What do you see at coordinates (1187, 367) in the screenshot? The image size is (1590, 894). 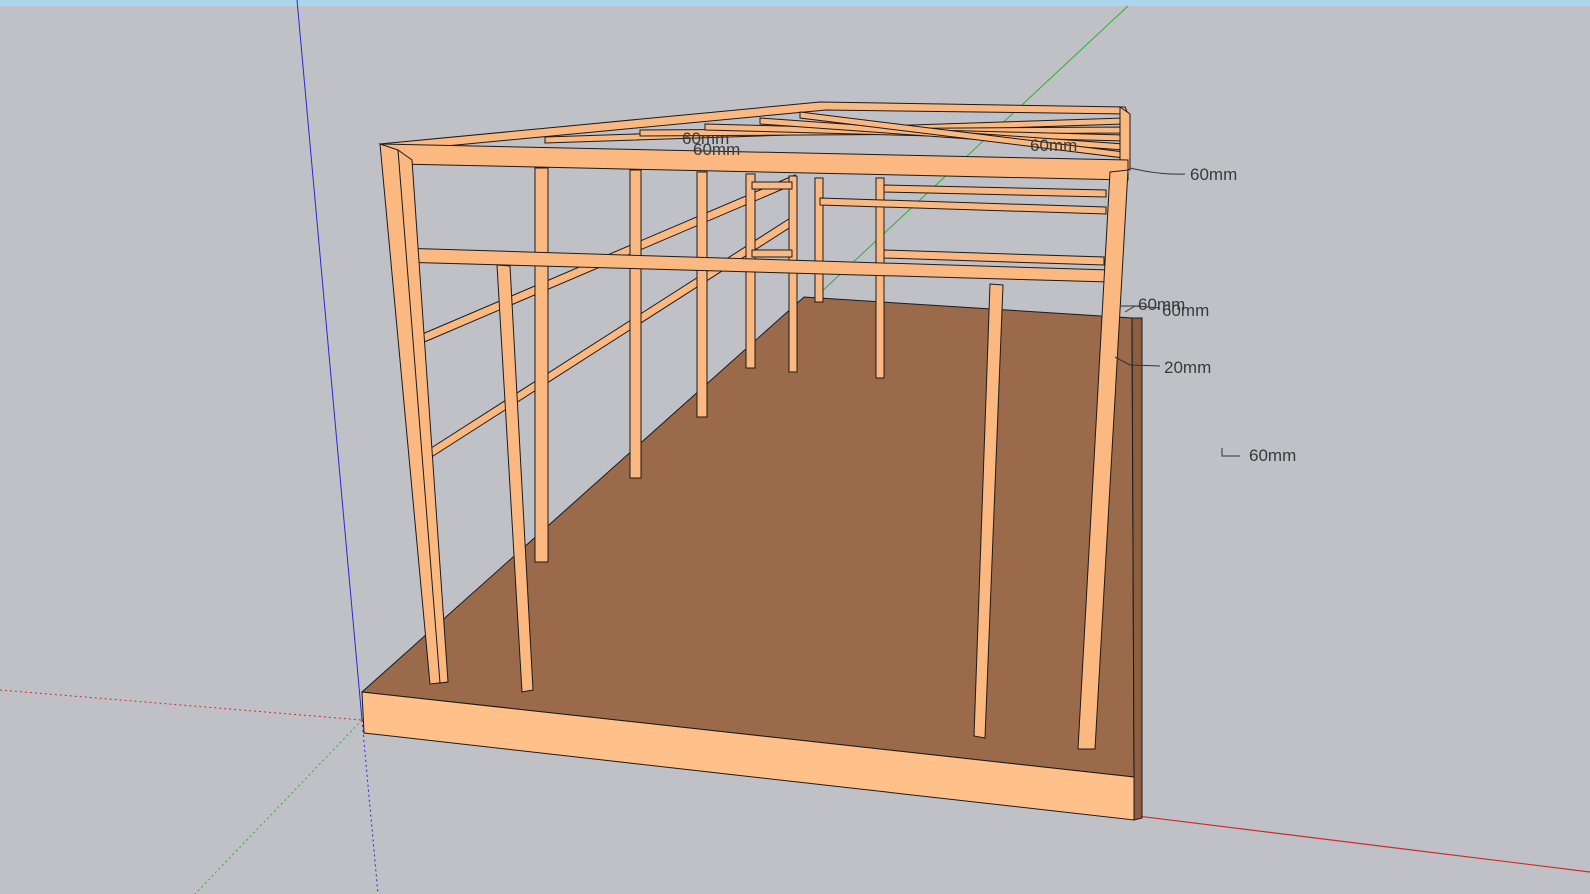 I see `dimension-label: 20mm` at bounding box center [1187, 367].